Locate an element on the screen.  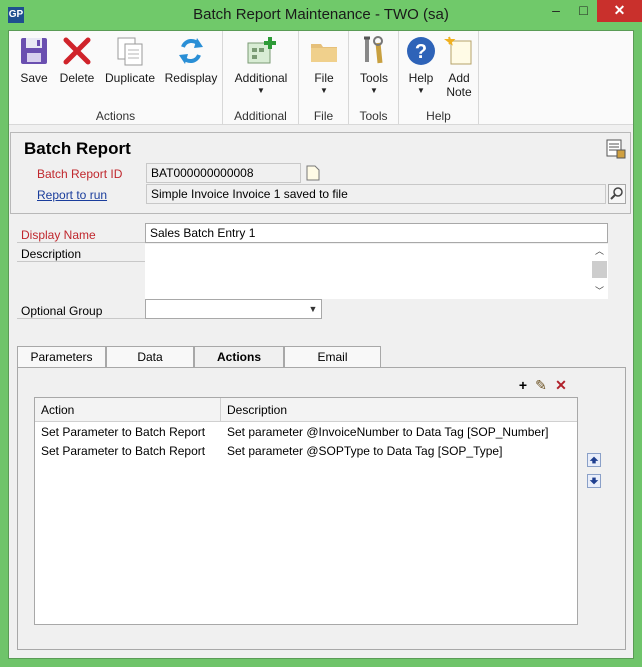
save-icon is located at coordinates (34, 51).